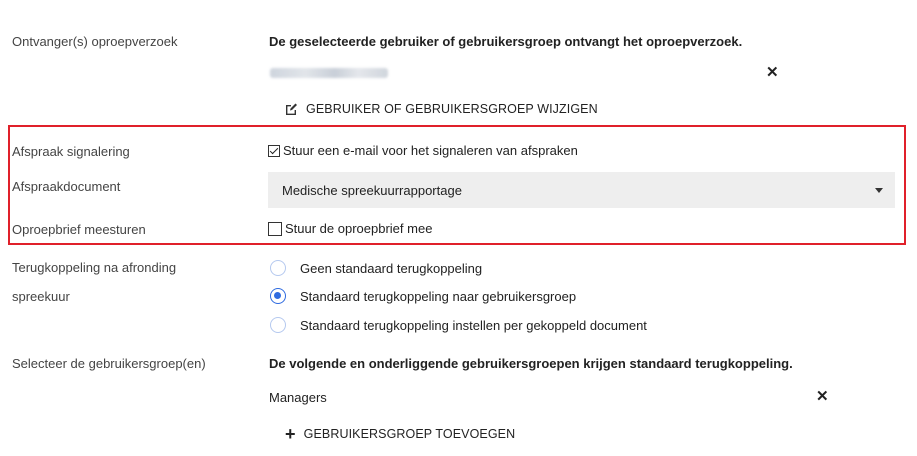 The height and width of the screenshot is (456, 917). I want to click on appointment-document-select: Medische spreekuurrapportage, so click(581, 190).